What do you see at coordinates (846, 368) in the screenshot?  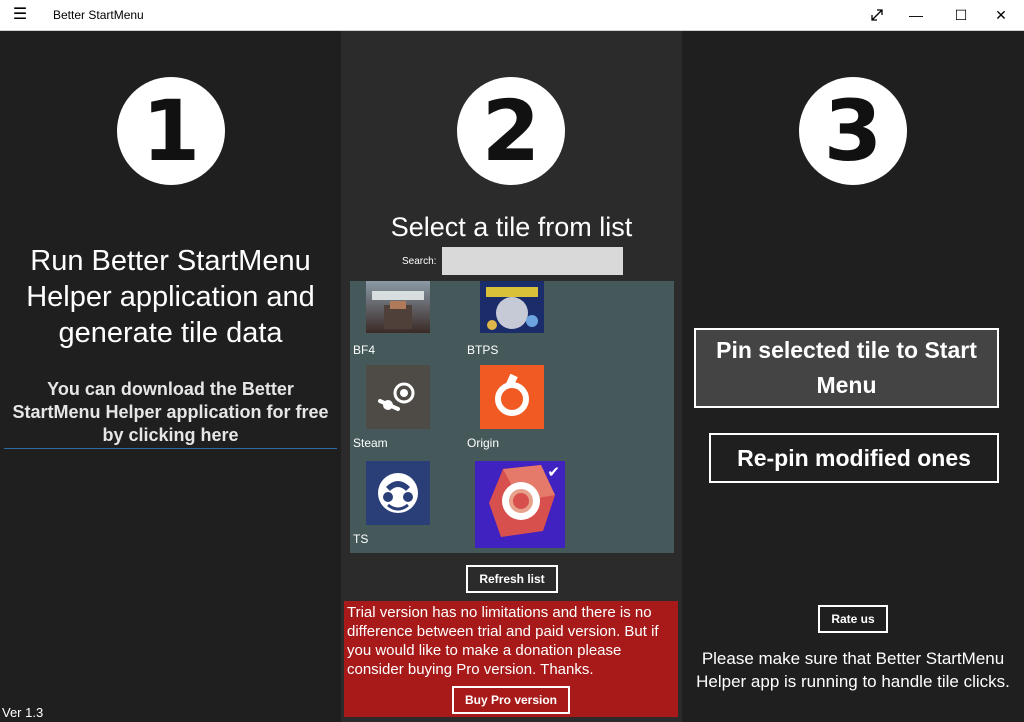 I see `pin-tile-button: Pin selected tile to Start Menu` at bounding box center [846, 368].